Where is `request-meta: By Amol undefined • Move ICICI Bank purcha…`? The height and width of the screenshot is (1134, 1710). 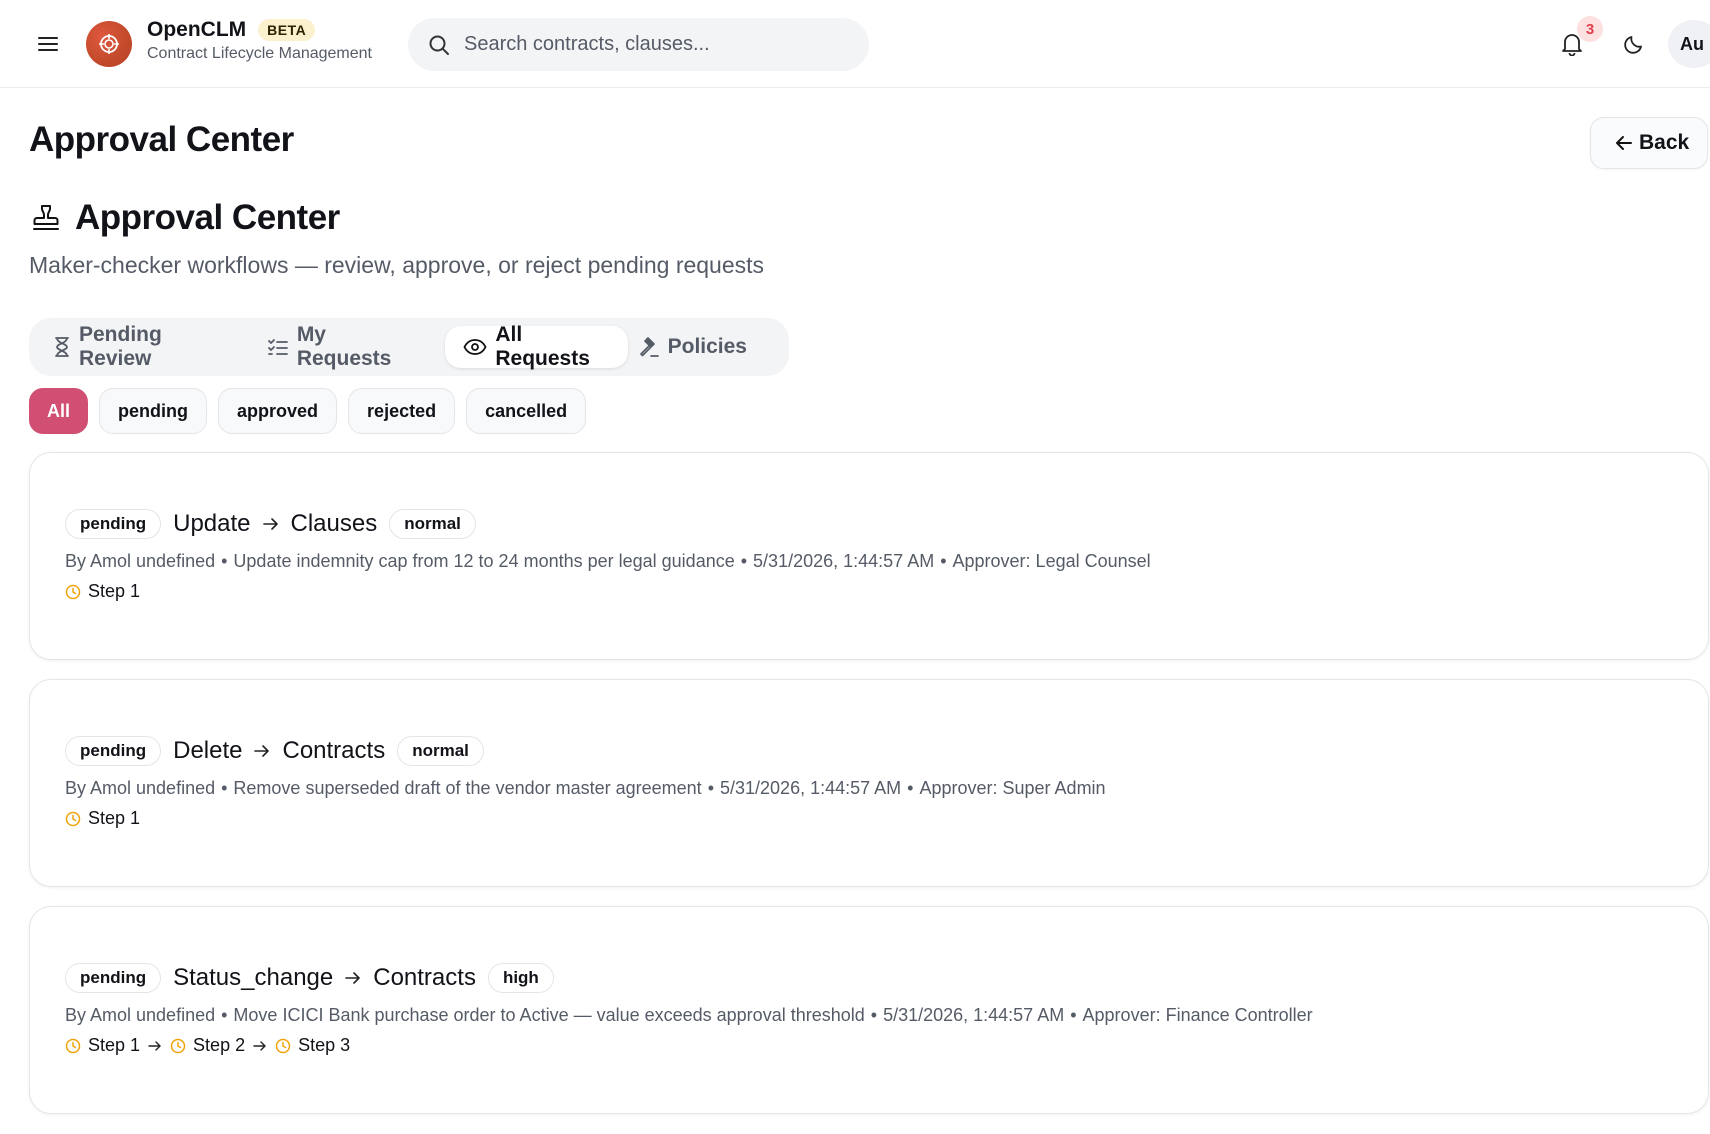 request-meta: By Amol undefined • Move ICICI Bank purcha… is located at coordinates (689, 1015).